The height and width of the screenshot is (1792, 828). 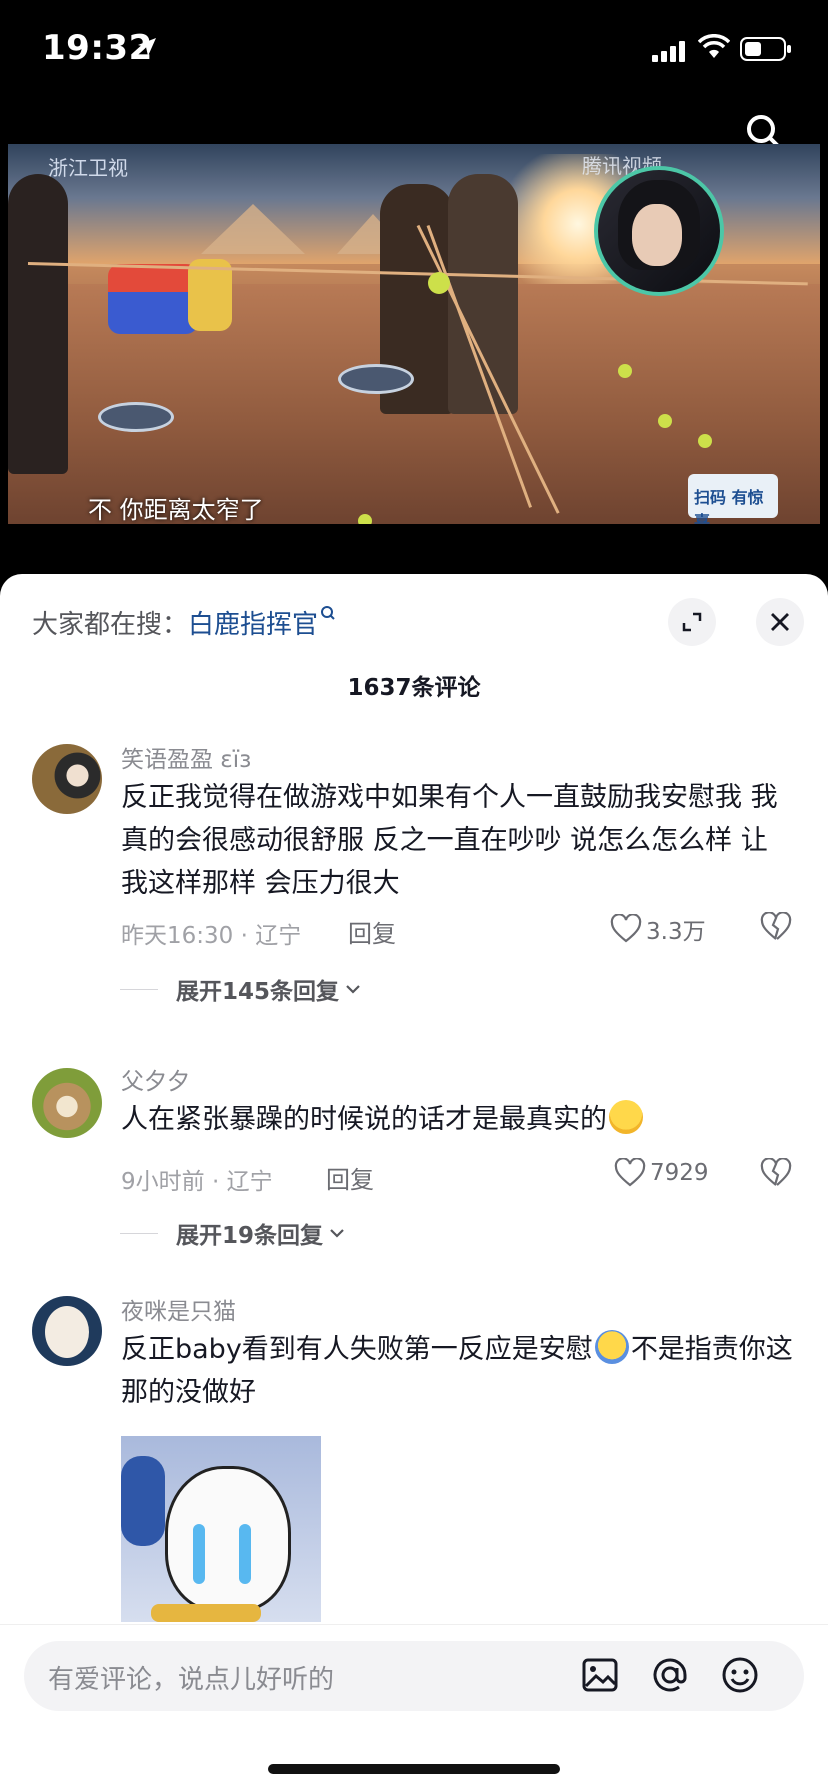 I want to click on sticker-hand, so click(x=143, y=1501).